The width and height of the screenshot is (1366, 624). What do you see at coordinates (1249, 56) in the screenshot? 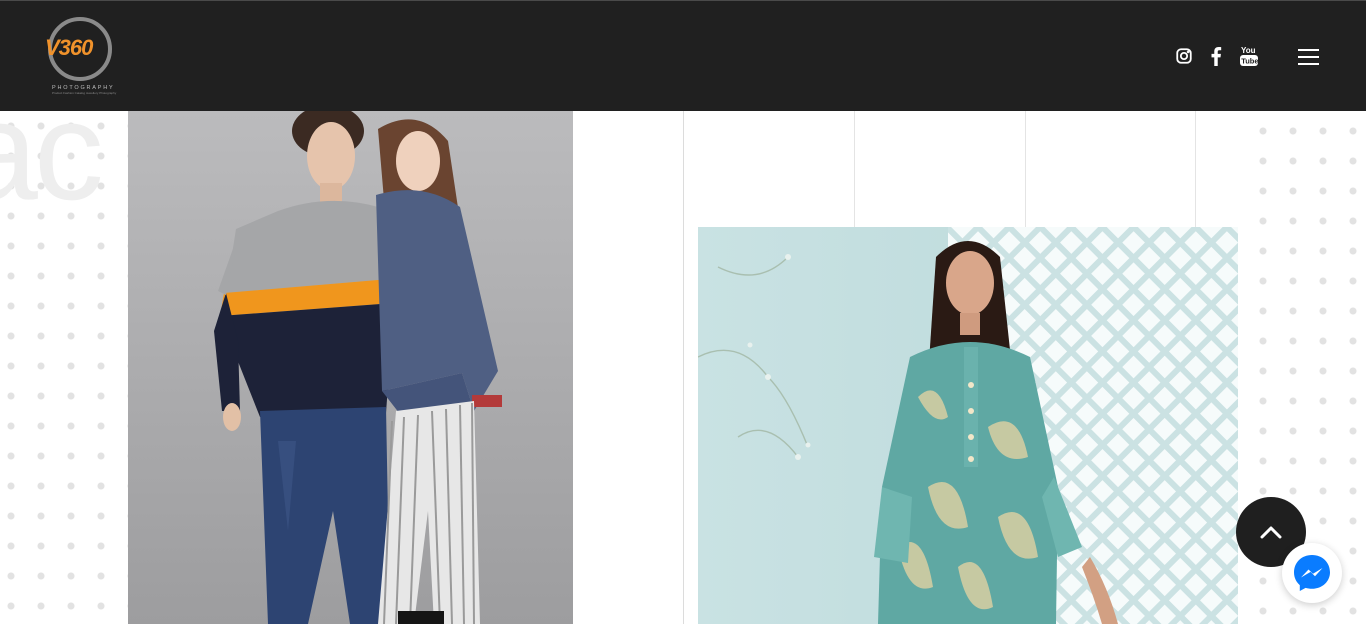
I see `youtube-icon: You Tube` at bounding box center [1249, 56].